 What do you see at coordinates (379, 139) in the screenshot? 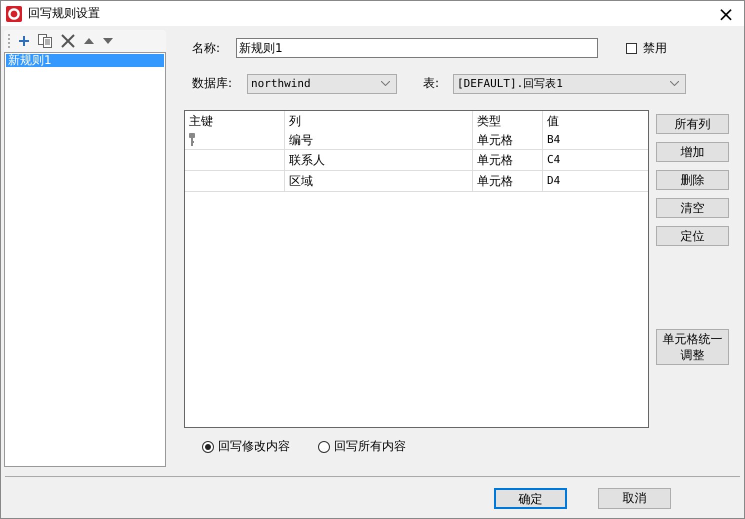
I see `table-cell: 编号` at bounding box center [379, 139].